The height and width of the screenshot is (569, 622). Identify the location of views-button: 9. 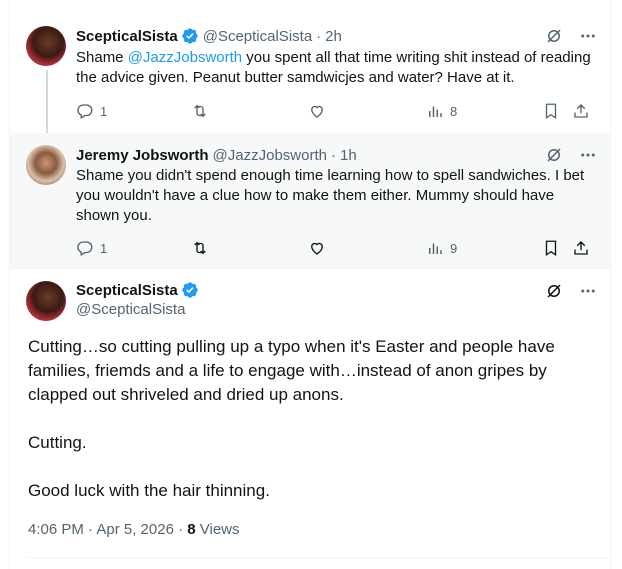
(441, 248).